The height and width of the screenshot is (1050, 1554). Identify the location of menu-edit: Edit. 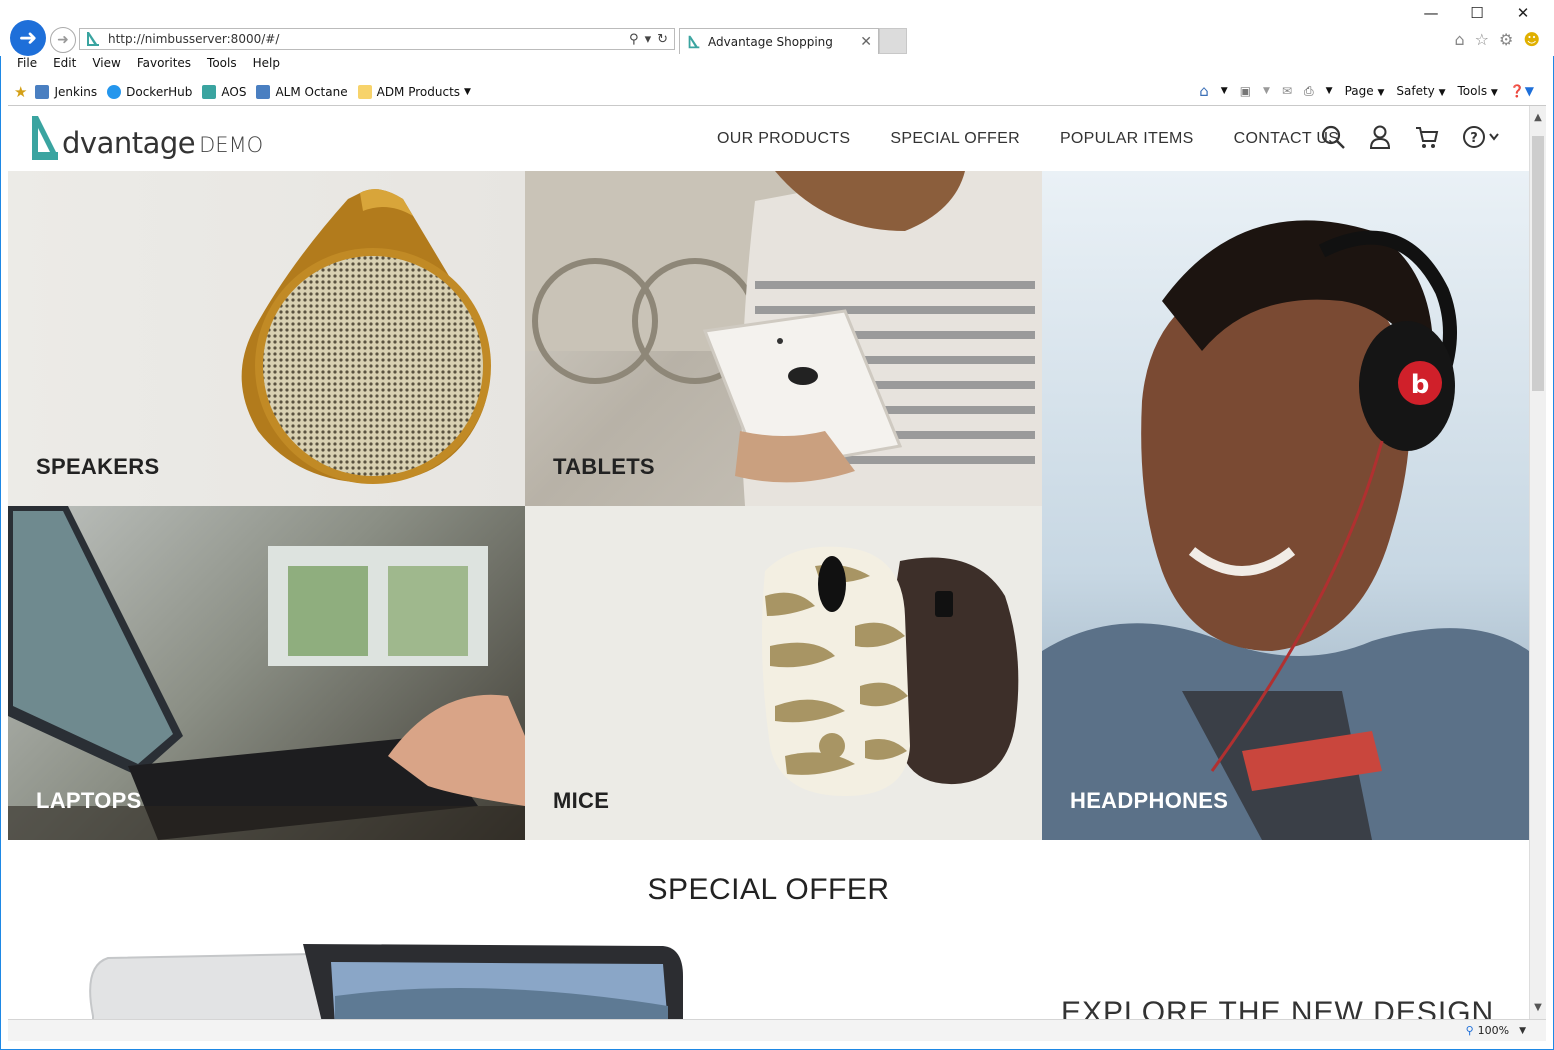
(64, 67).